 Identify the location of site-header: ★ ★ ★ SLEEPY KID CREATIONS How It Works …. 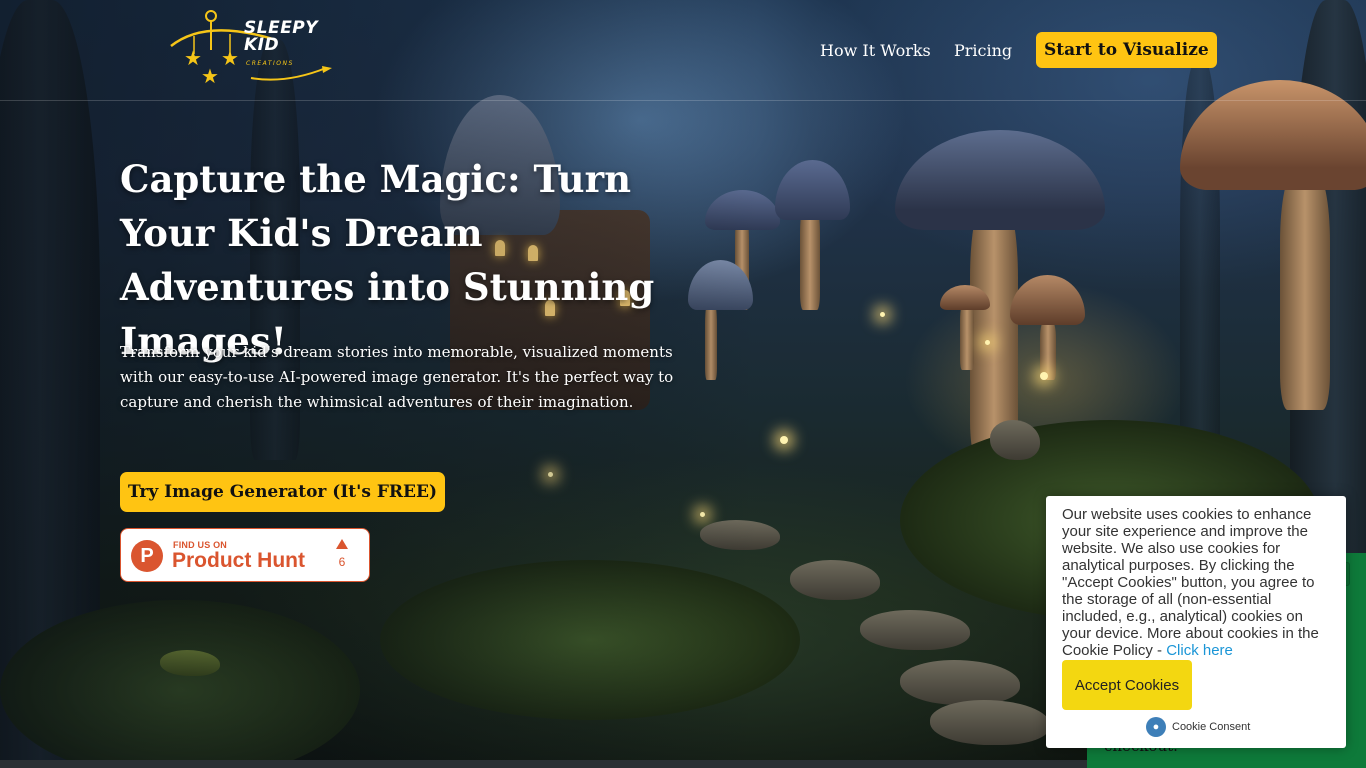
(683, 50).